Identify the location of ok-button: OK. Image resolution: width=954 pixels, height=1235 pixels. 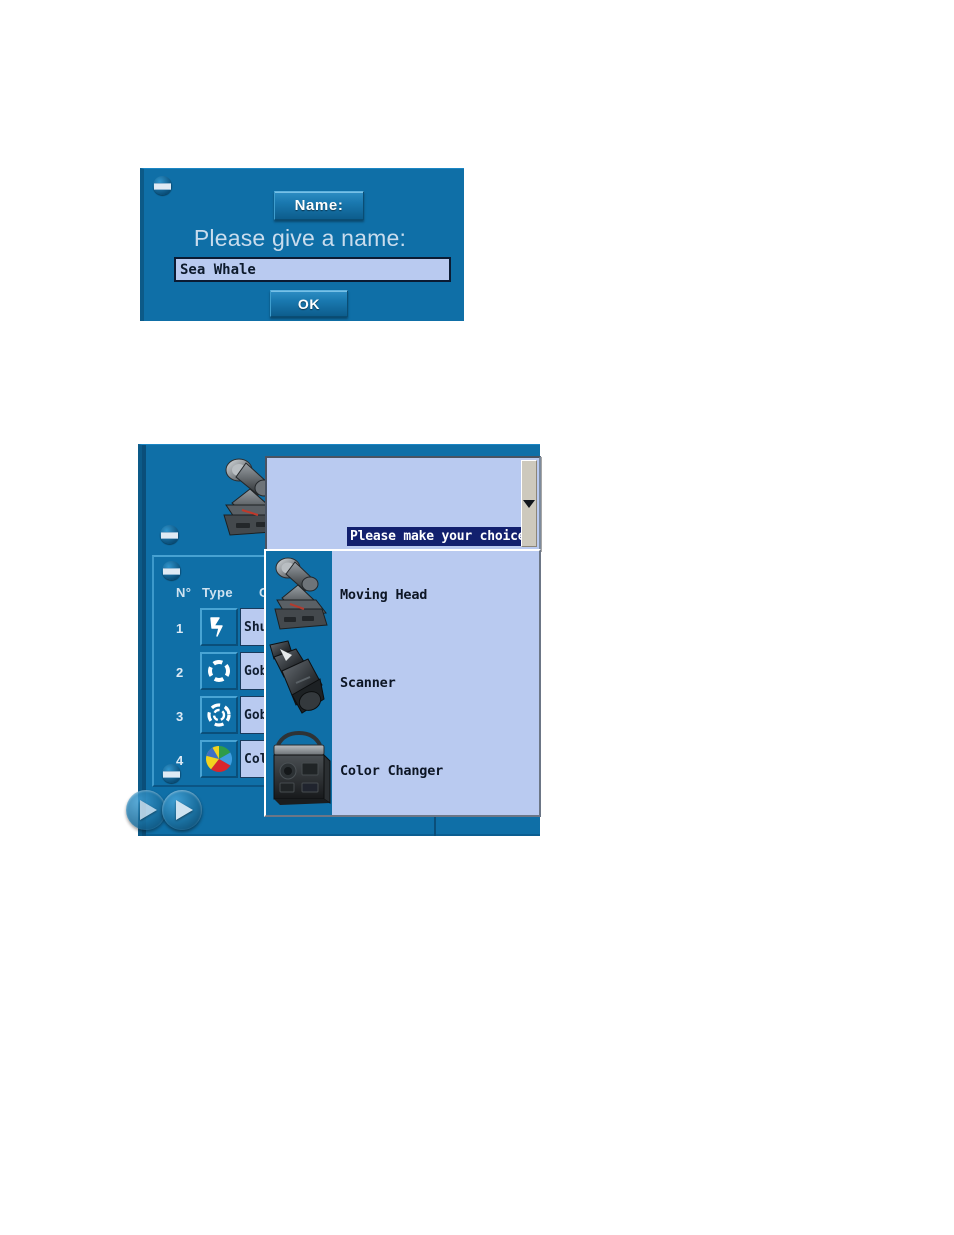
(309, 303).